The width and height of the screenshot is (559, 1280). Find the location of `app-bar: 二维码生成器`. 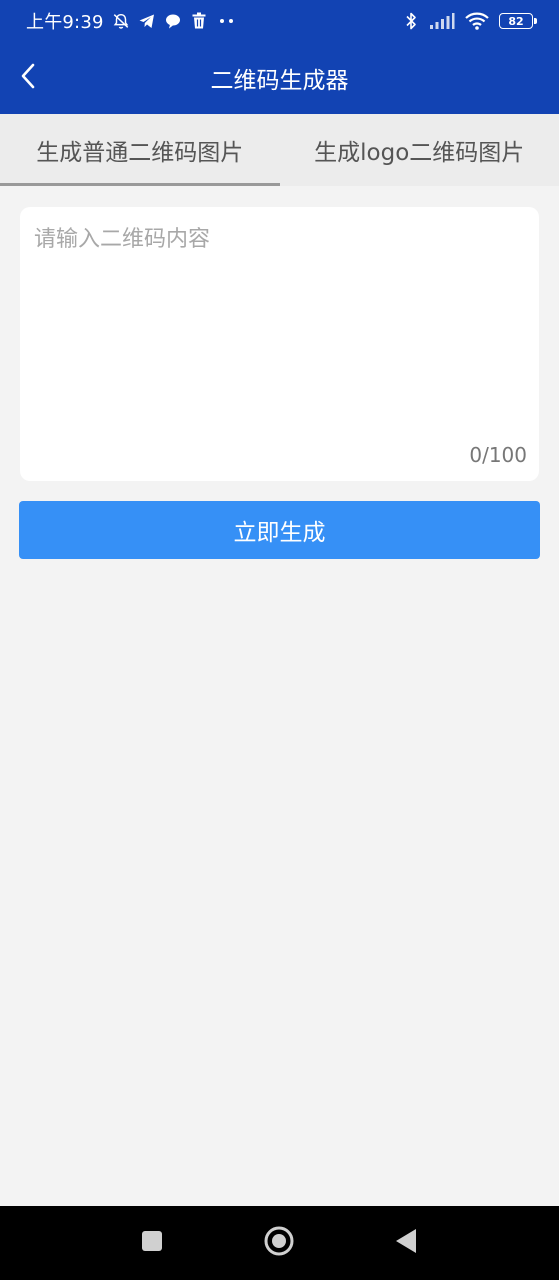

app-bar: 二维码生成器 is located at coordinates (279, 78).